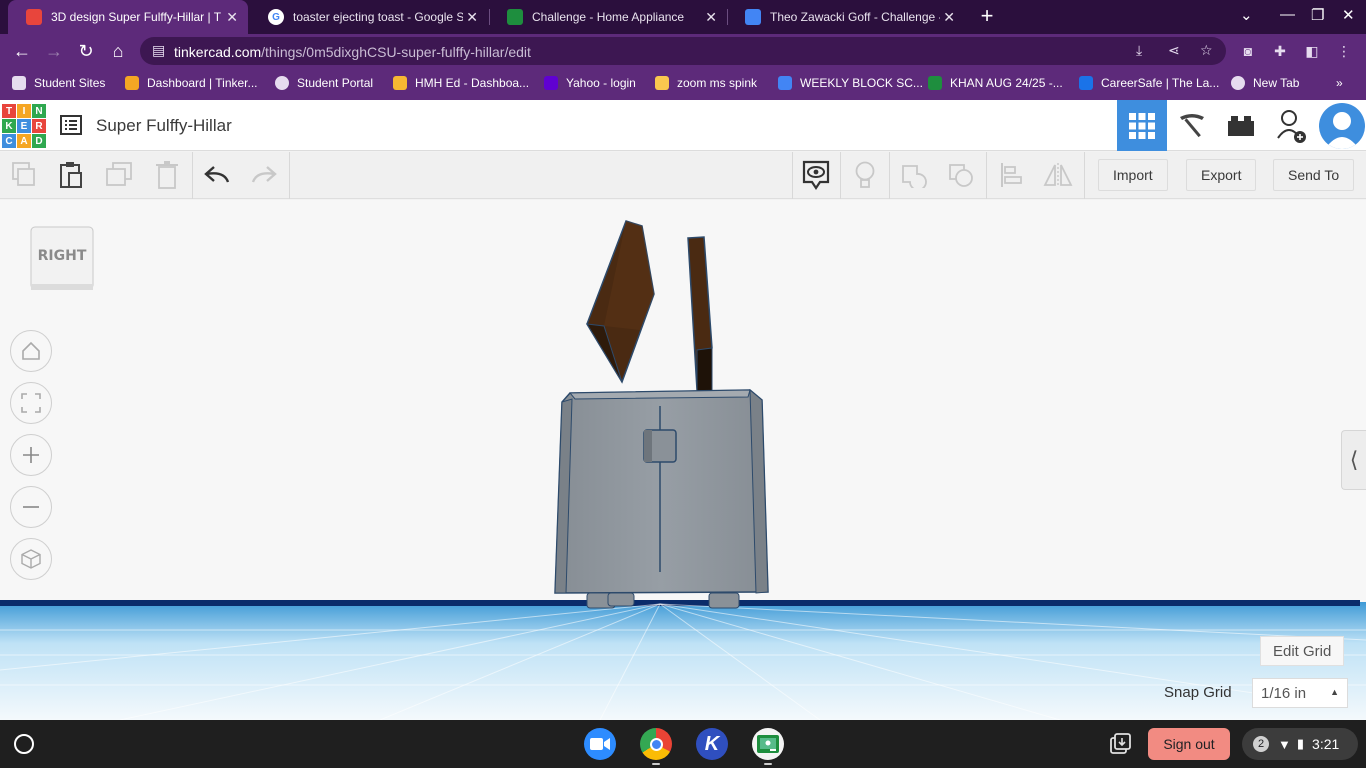 Image resolution: width=1366 pixels, height=768 pixels. Describe the element at coordinates (1206, 50) in the screenshot. I see `bookmark-star-icon: ☆` at that location.